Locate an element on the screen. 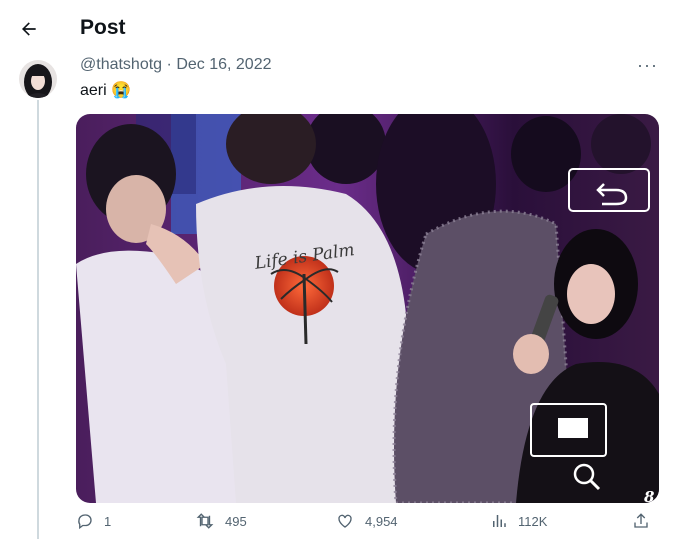  action-bar: 1 495 4,954 112K is located at coordinates (348, 525).